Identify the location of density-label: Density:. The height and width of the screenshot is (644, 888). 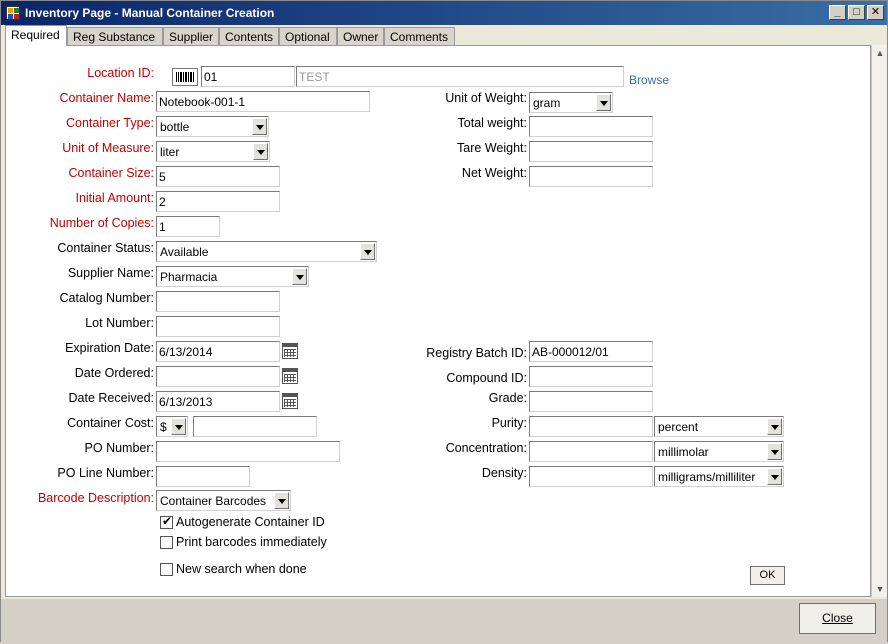
(504, 473).